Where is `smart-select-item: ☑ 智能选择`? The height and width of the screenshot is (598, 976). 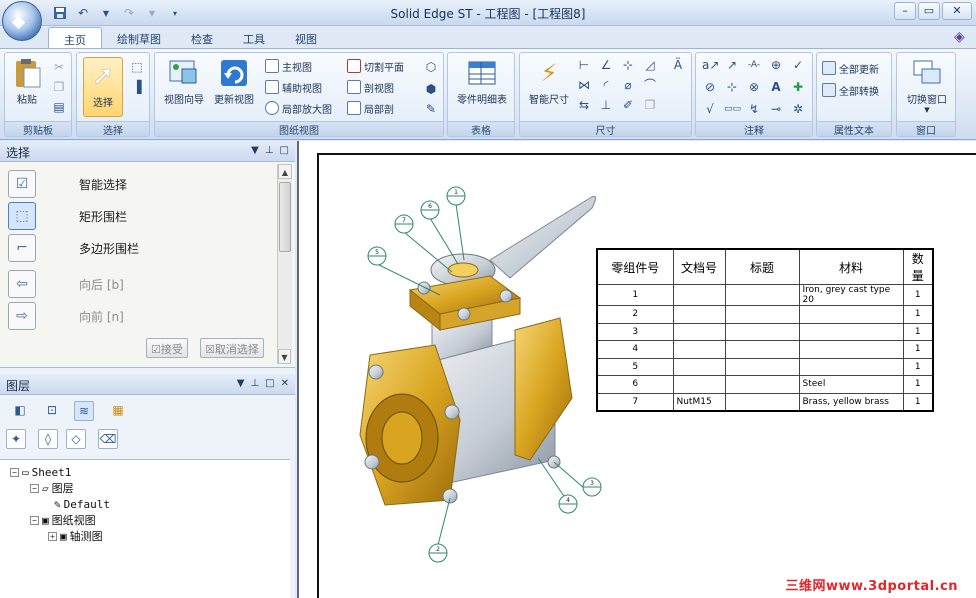
smart-select-item: ☑ 智能选择 is located at coordinates (67, 184).